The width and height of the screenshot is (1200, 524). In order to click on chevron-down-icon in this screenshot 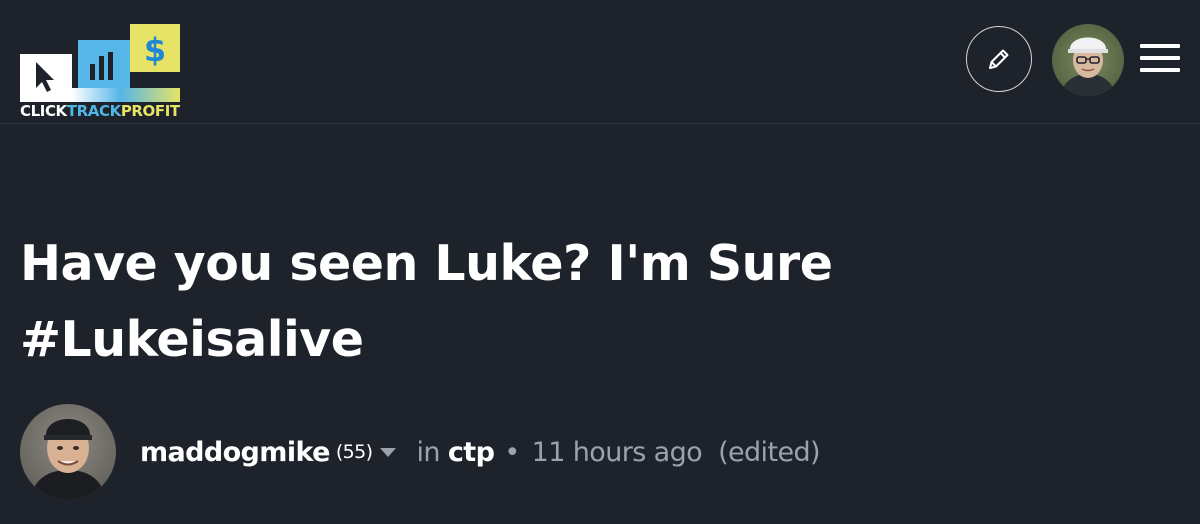, I will do `click(388, 452)`.